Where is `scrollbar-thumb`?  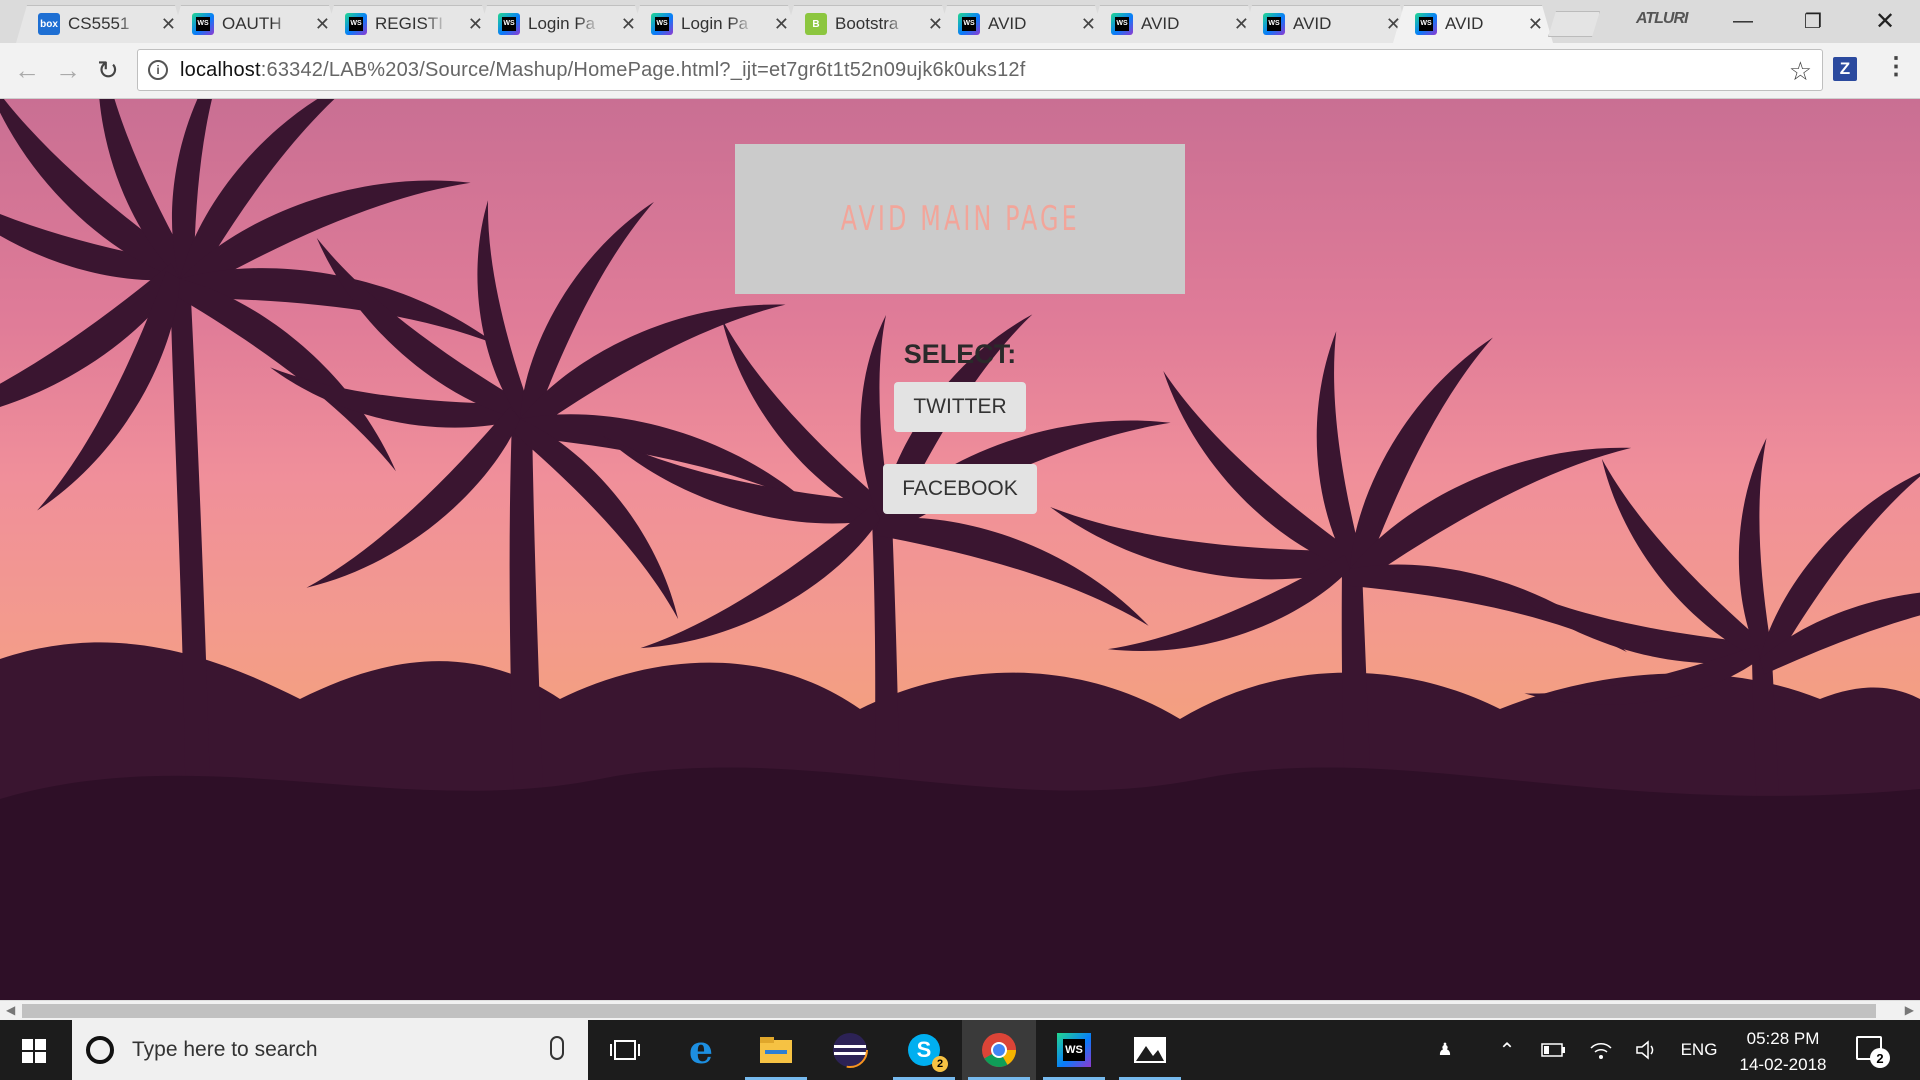 scrollbar-thumb is located at coordinates (949, 1011).